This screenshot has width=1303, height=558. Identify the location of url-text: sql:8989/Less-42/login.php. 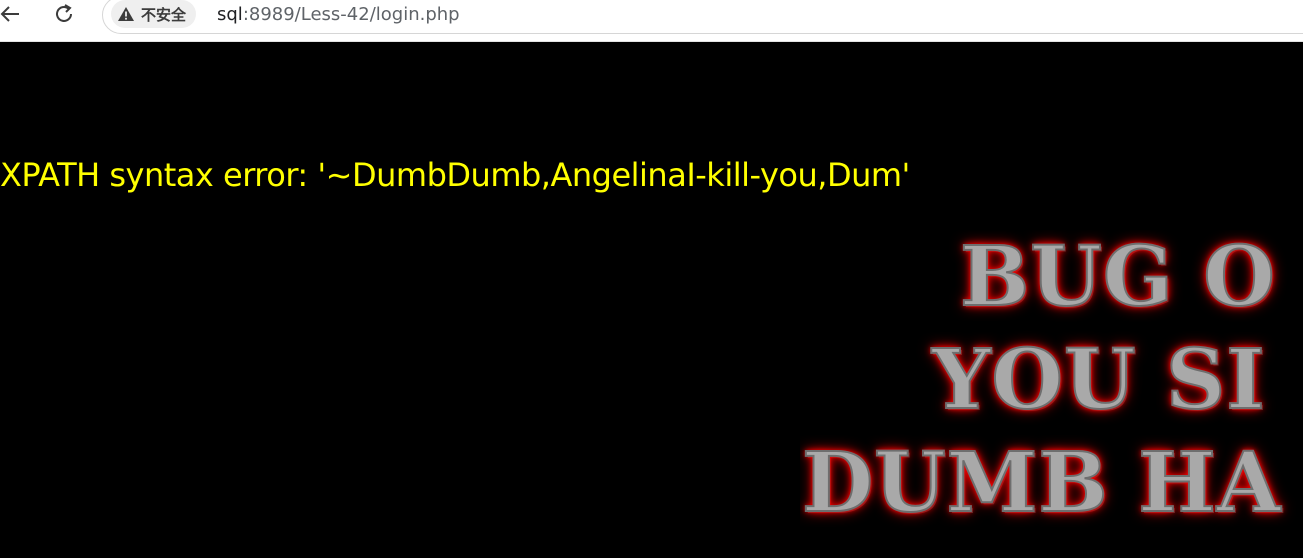
(338, 15).